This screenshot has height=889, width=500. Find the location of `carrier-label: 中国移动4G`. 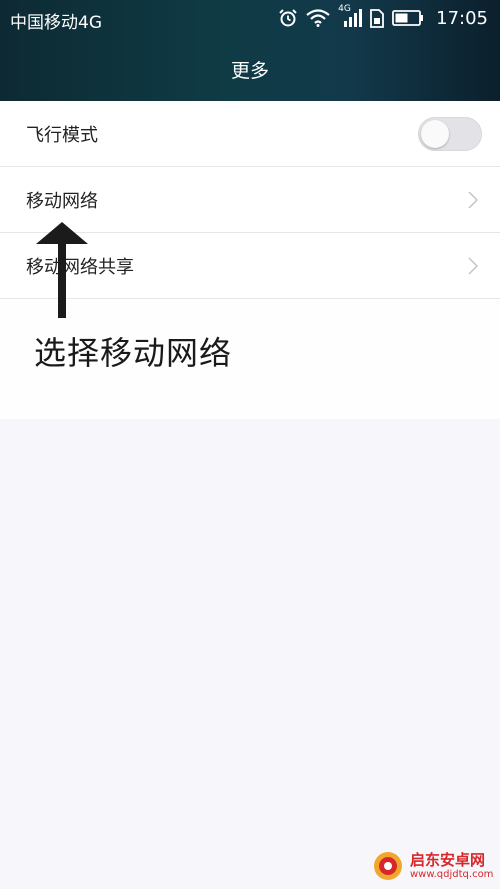

carrier-label: 中国移动4G is located at coordinates (56, 23).